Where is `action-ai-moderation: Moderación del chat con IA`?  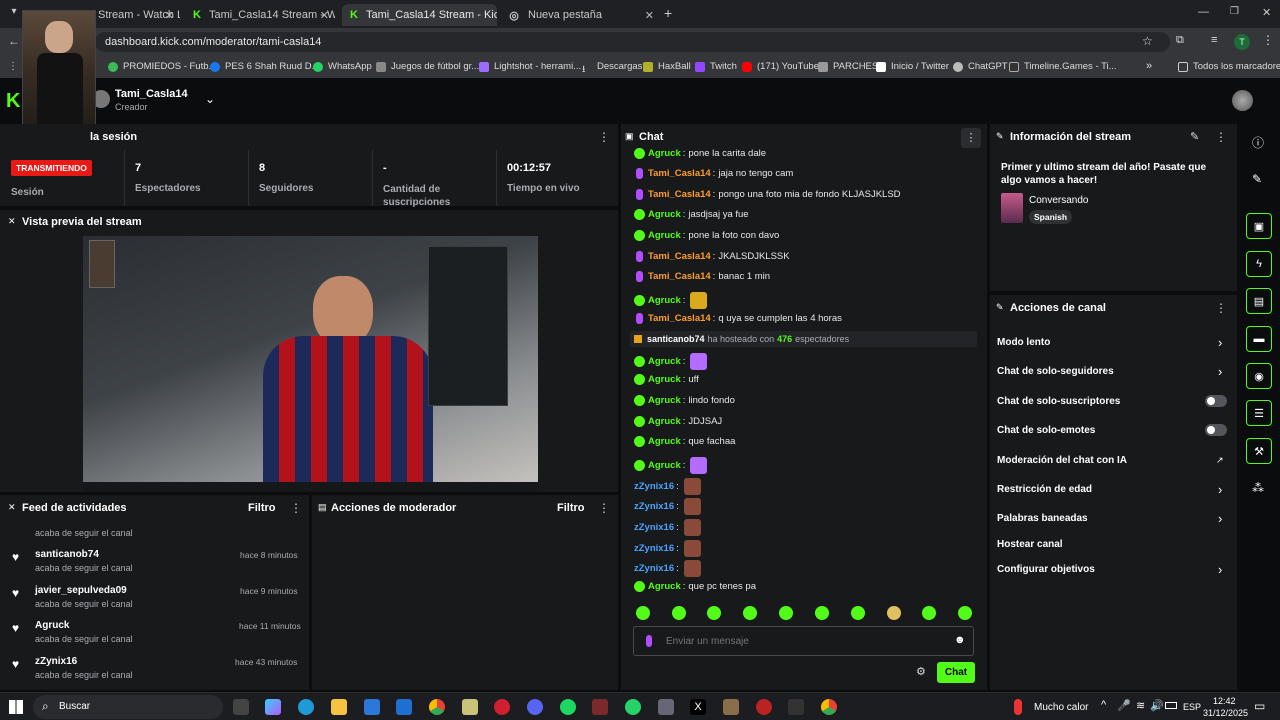 action-ai-moderation: Moderación del chat con IA is located at coordinates (1062, 460).